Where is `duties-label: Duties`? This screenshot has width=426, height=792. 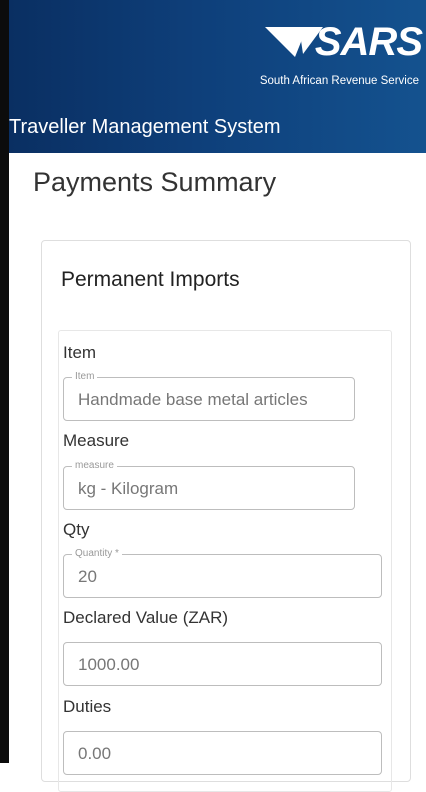 duties-label: Duties is located at coordinates (87, 706).